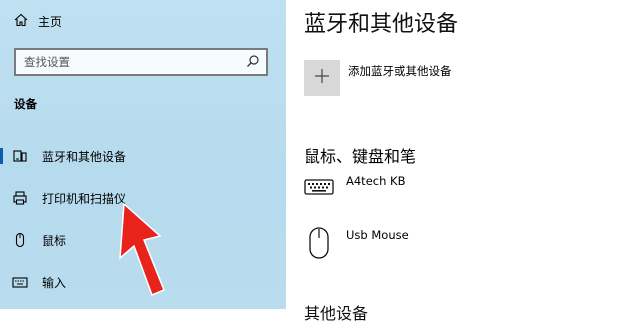  I want to click on red-arrow-annotation, so click(142, 249).